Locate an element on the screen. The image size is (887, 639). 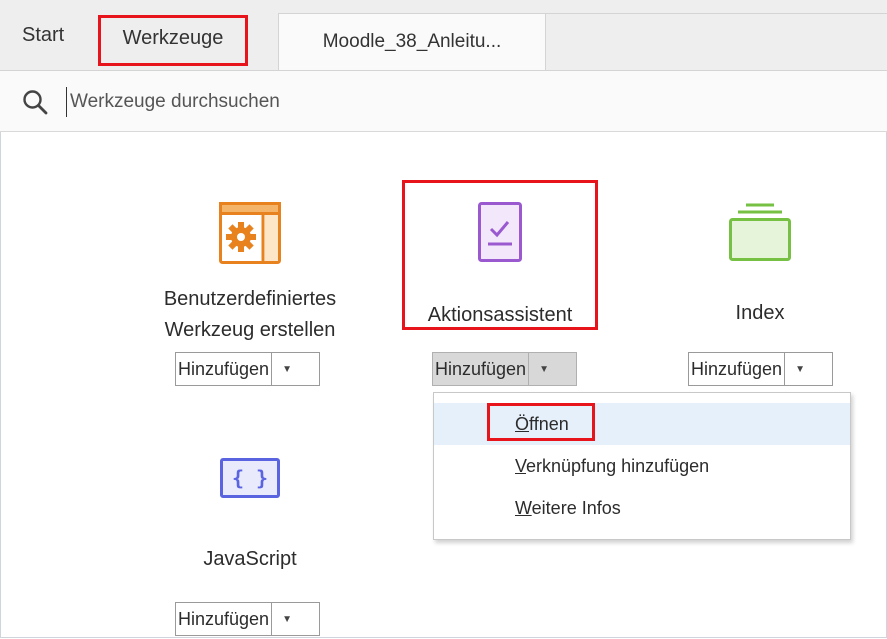
tool-custom-label-1: Benutzerdefiniertes is located at coordinates (250, 299).